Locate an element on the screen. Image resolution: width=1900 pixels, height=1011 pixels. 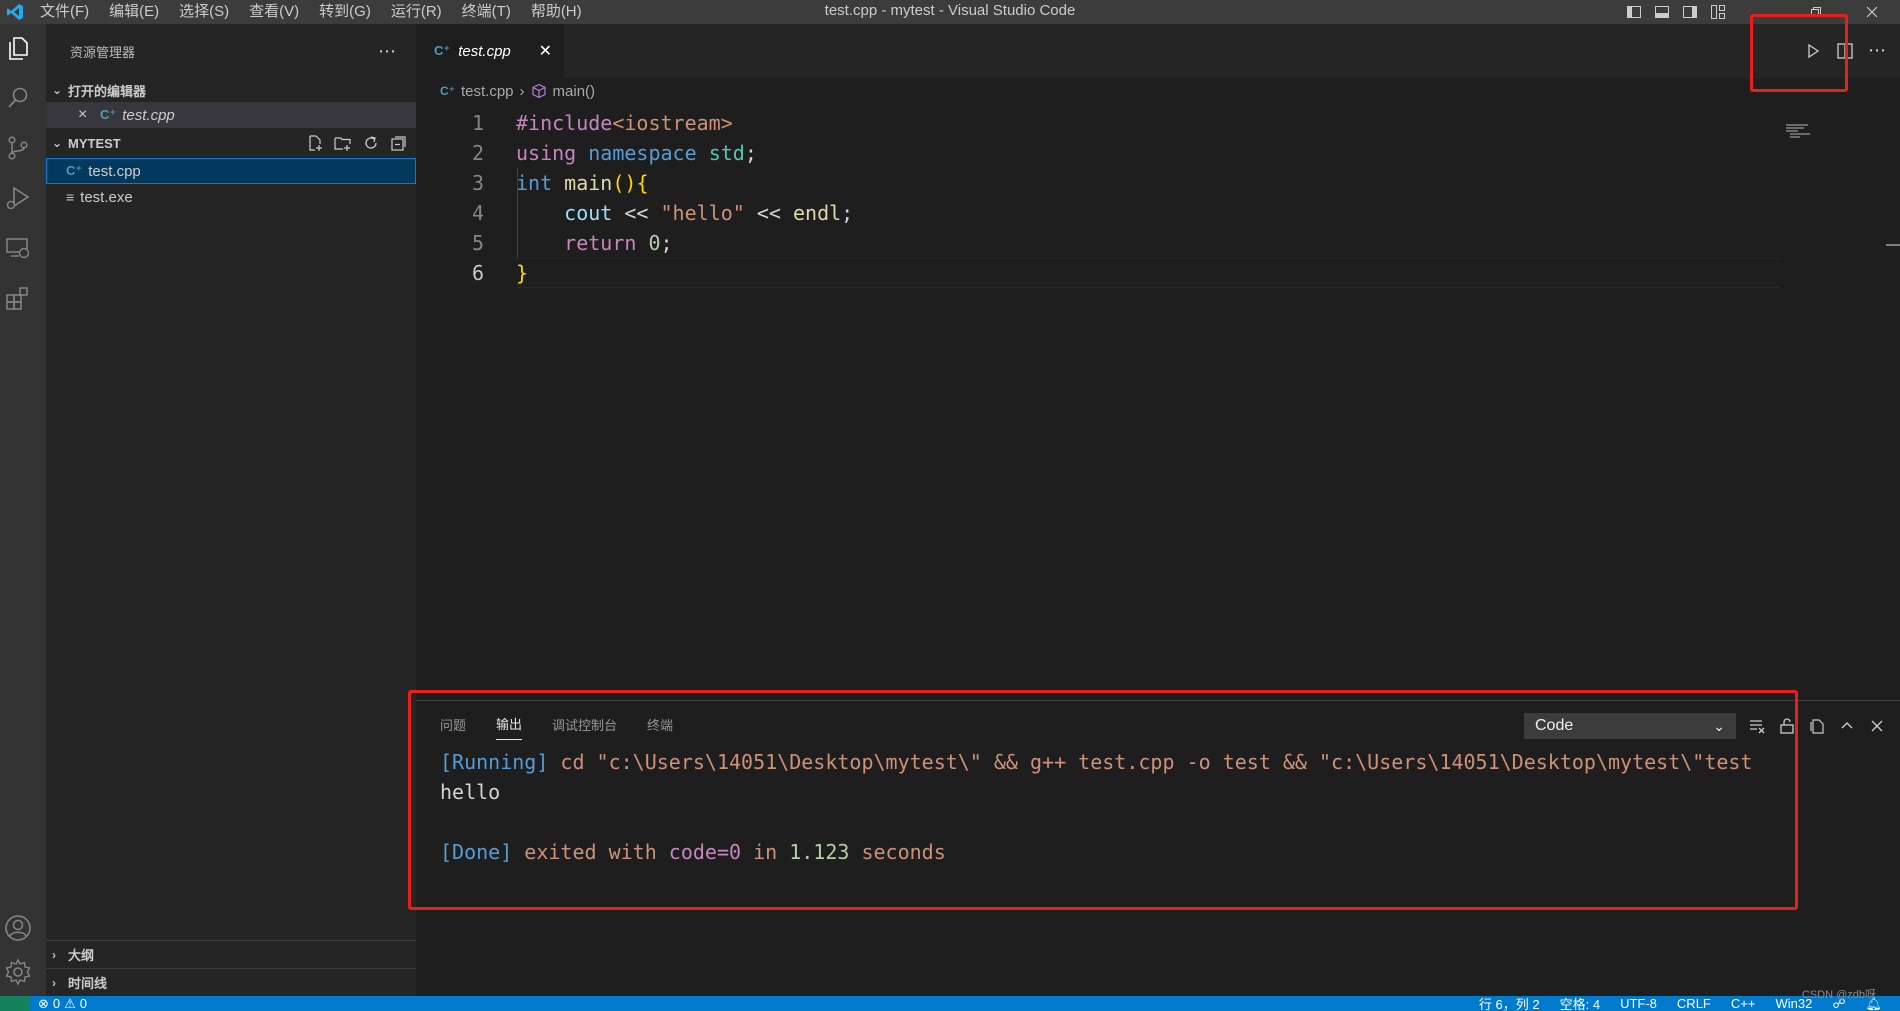
split-editor-icon is located at coordinates (1845, 51).